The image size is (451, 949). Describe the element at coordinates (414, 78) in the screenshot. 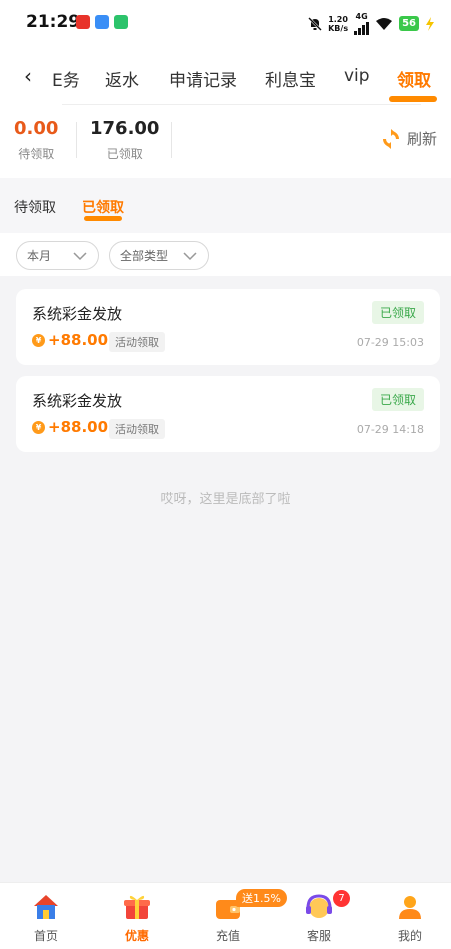

I see `tab-claim: 领取` at that location.